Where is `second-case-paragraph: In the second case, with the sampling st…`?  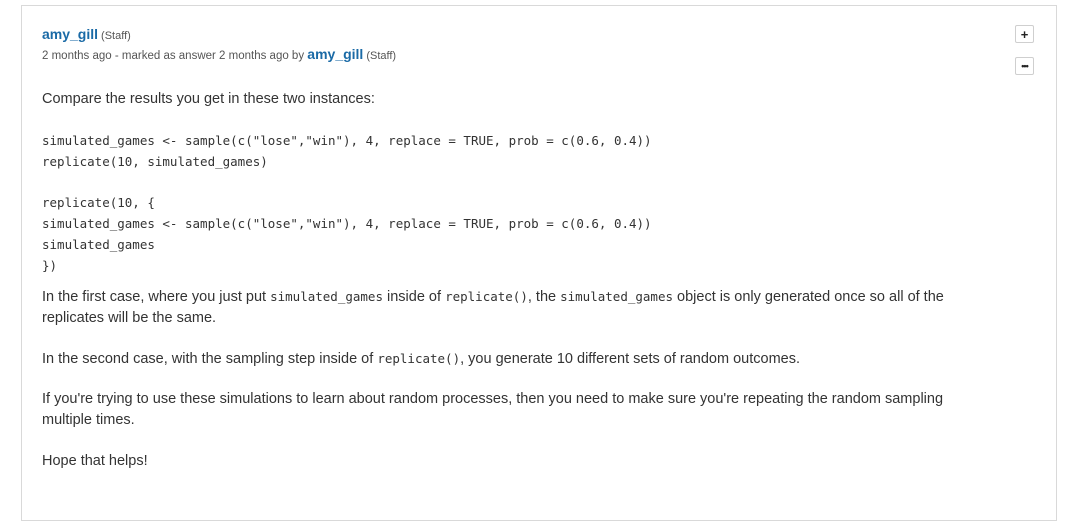
second-case-paragraph: In the second case, with the sampling st… is located at coordinates (421, 359).